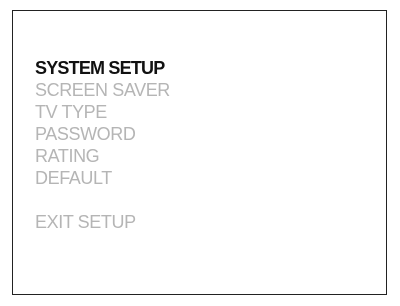 The width and height of the screenshot is (400, 306). Describe the element at coordinates (102, 68) in the screenshot. I see `menu-item-system-setup: SYSTEM SETUP` at that location.